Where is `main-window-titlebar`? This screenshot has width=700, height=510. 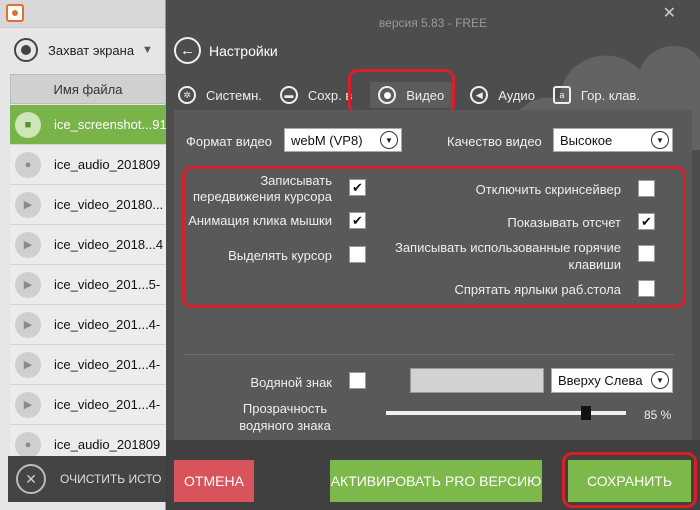
main-window-titlebar is located at coordinates (82, 14).